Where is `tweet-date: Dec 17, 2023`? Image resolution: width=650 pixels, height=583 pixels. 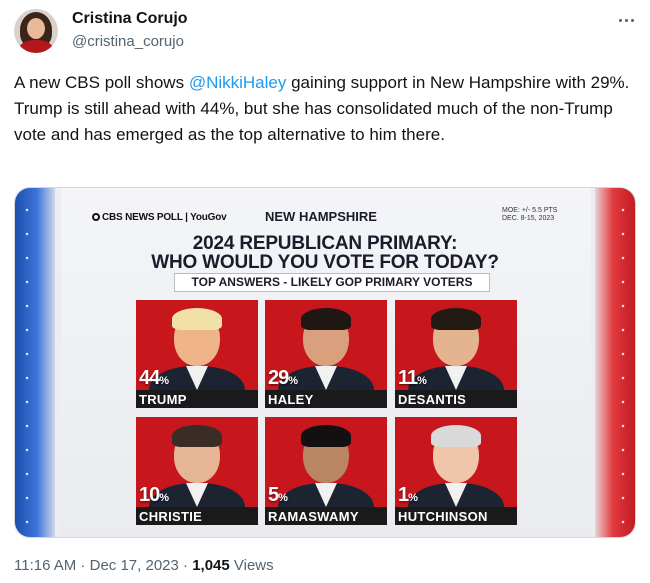
tweet-date: Dec 17, 2023 is located at coordinates (134, 565).